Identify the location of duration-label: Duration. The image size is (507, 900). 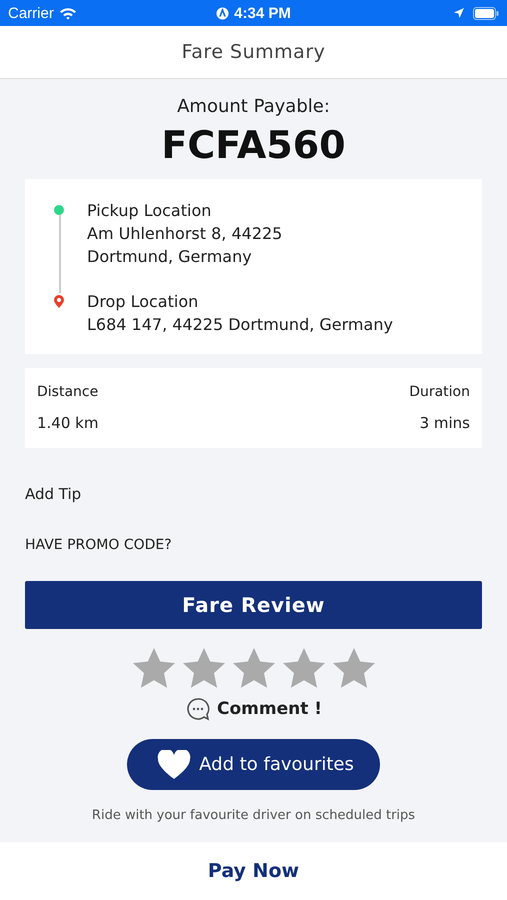
(439, 392).